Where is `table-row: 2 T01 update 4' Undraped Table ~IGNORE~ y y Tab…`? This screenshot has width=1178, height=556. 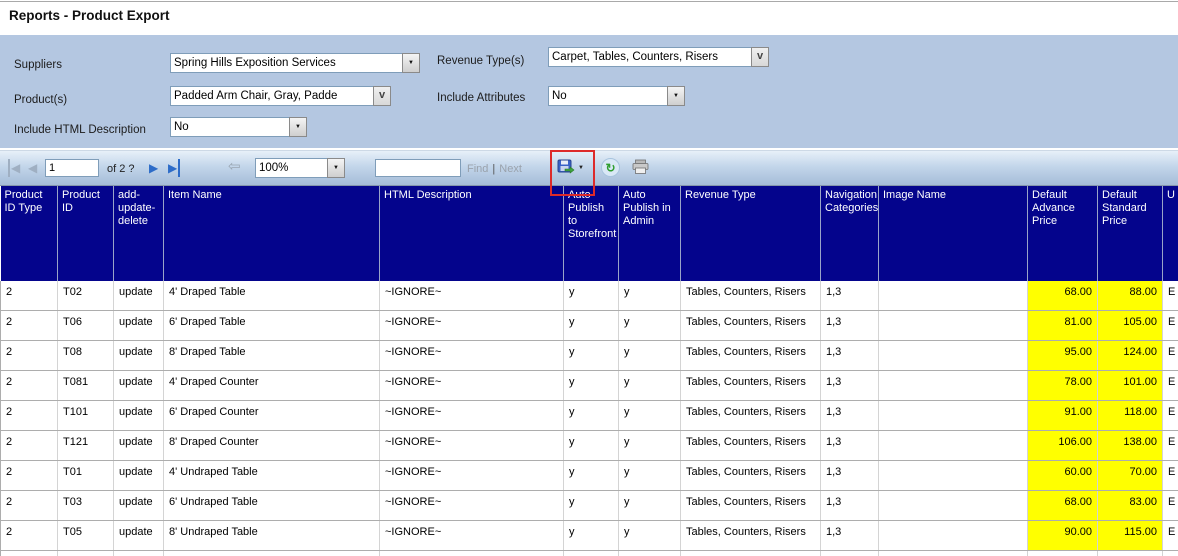 table-row: 2 T01 update 4' Undraped Table ~IGNORE~ y y Tab… is located at coordinates (589, 475).